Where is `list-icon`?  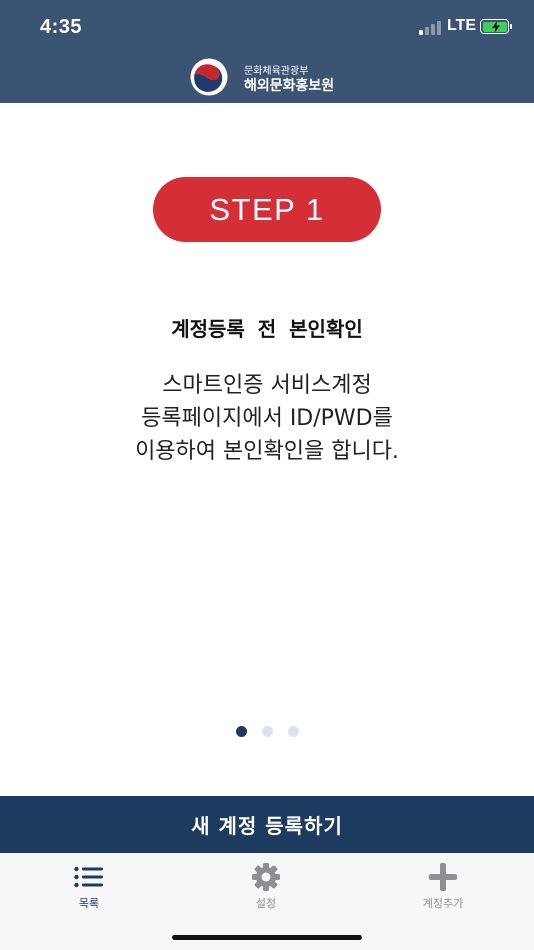
list-icon is located at coordinates (88, 877).